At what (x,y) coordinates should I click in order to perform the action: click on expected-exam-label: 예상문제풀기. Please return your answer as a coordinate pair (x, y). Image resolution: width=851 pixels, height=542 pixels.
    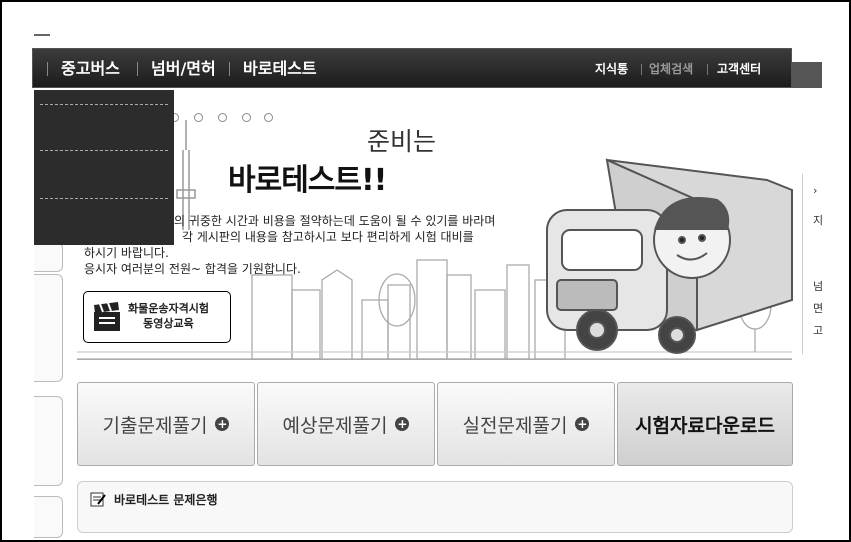
    Looking at the image, I should click on (335, 425).